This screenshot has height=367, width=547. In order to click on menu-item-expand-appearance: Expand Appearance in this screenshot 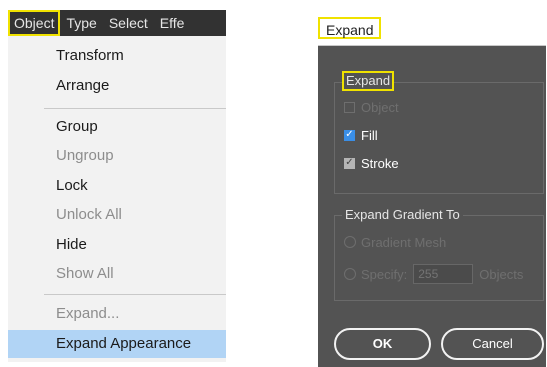, I will do `click(117, 344)`.